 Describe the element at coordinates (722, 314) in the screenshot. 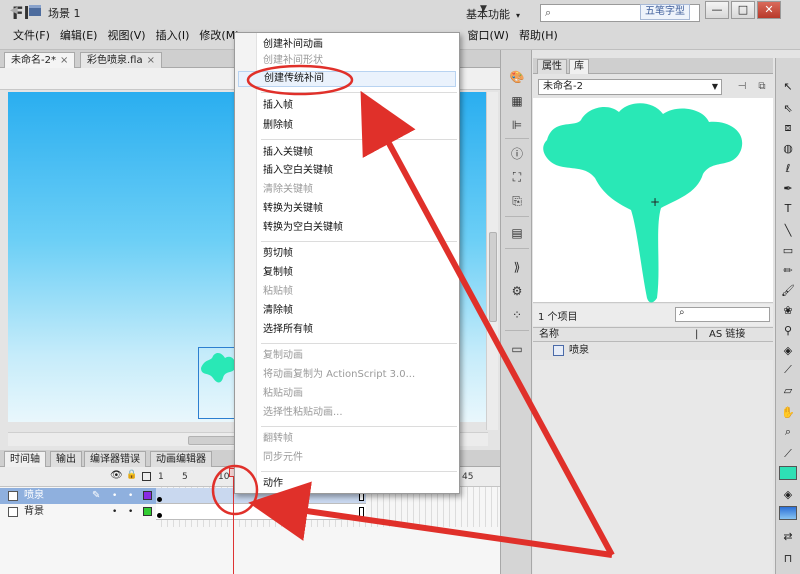

I see `library-search-input: ⌕` at that location.